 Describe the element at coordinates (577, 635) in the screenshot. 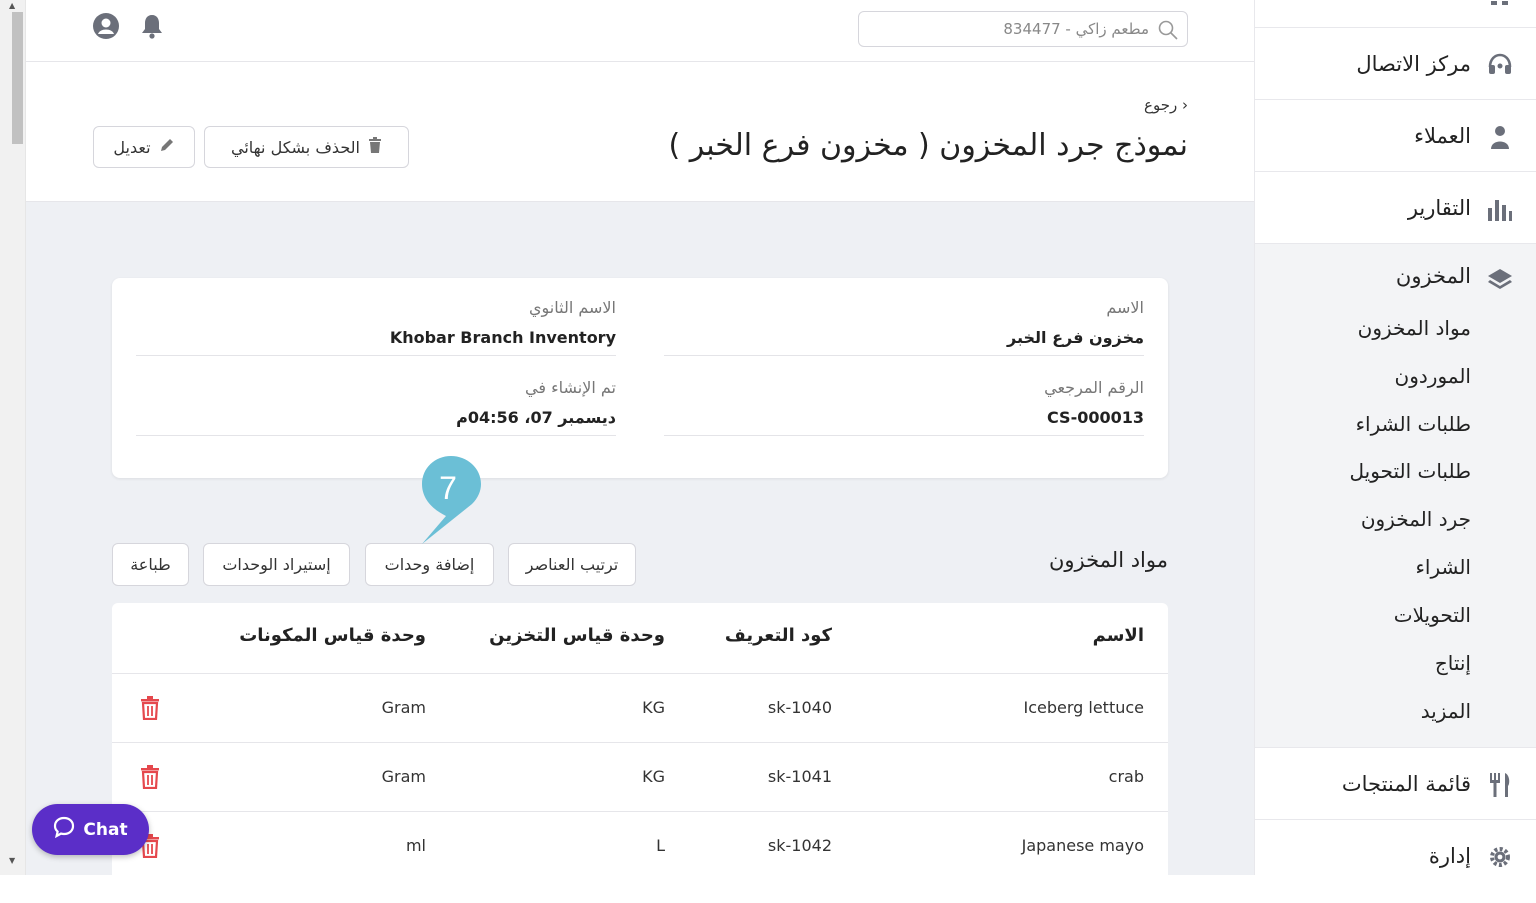

I see `column-header-storage-unit: وحدة قياس التخزين` at that location.